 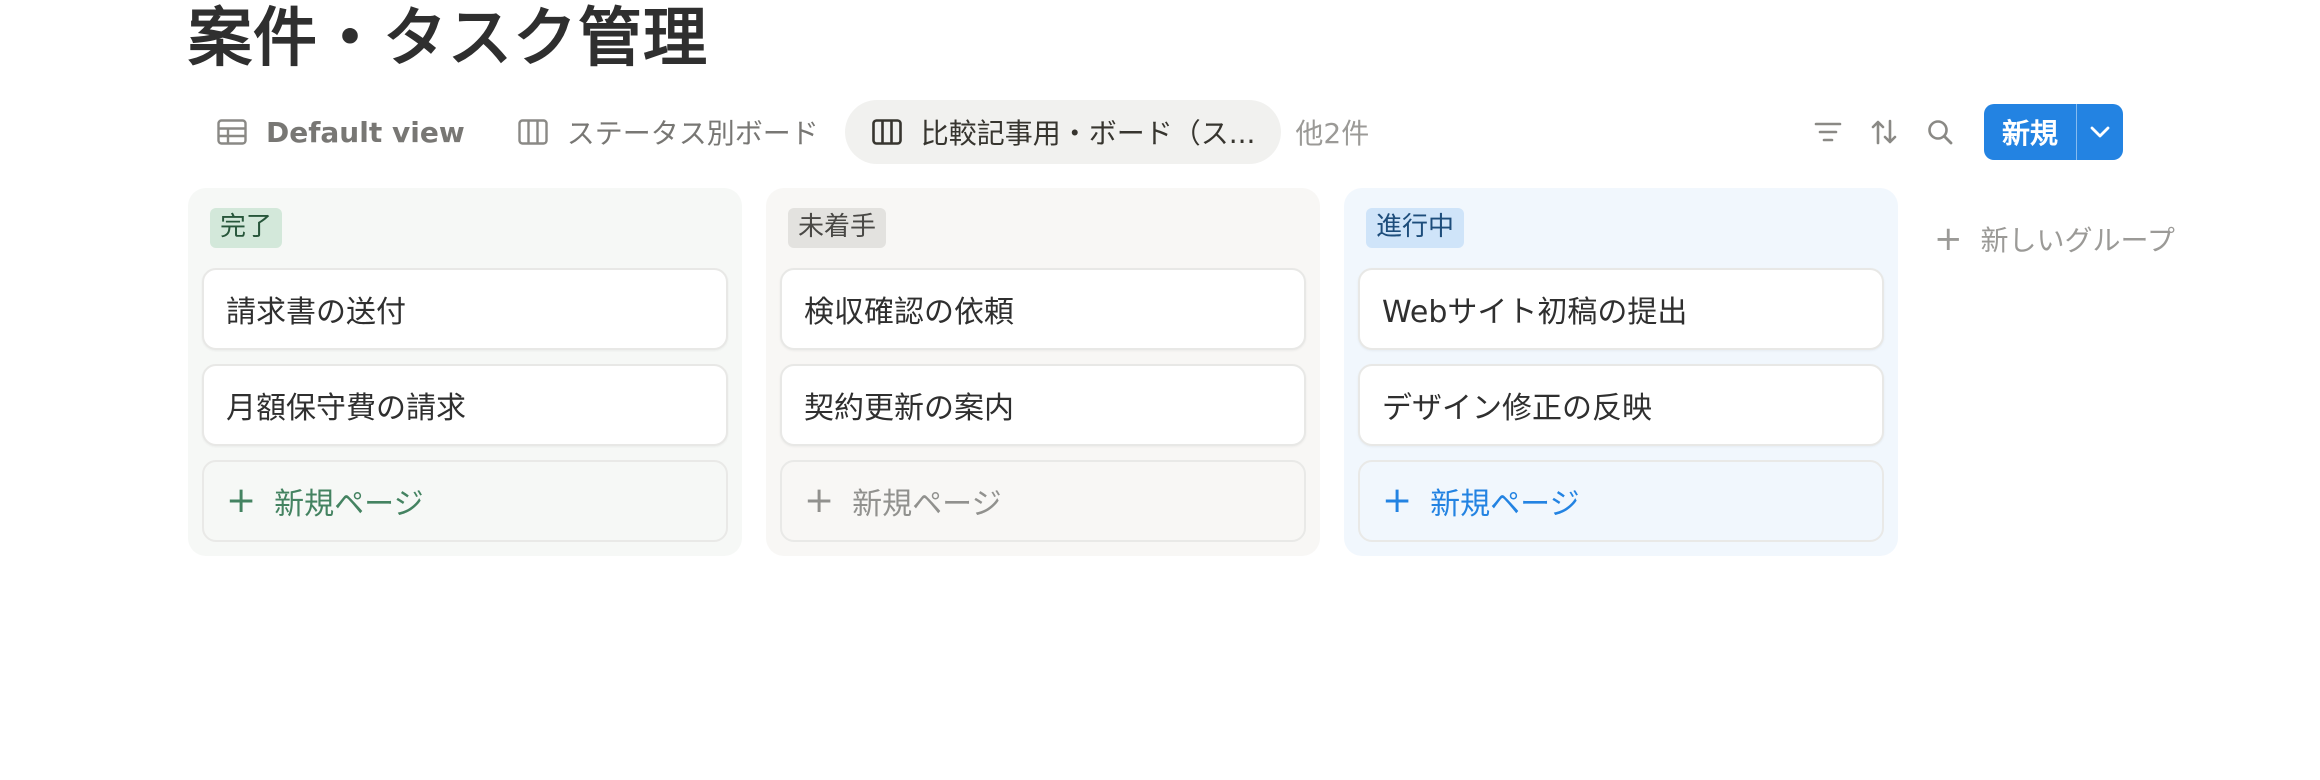 What do you see at coordinates (316, 312) in the screenshot?
I see `card-title: 請求書の送付` at bounding box center [316, 312].